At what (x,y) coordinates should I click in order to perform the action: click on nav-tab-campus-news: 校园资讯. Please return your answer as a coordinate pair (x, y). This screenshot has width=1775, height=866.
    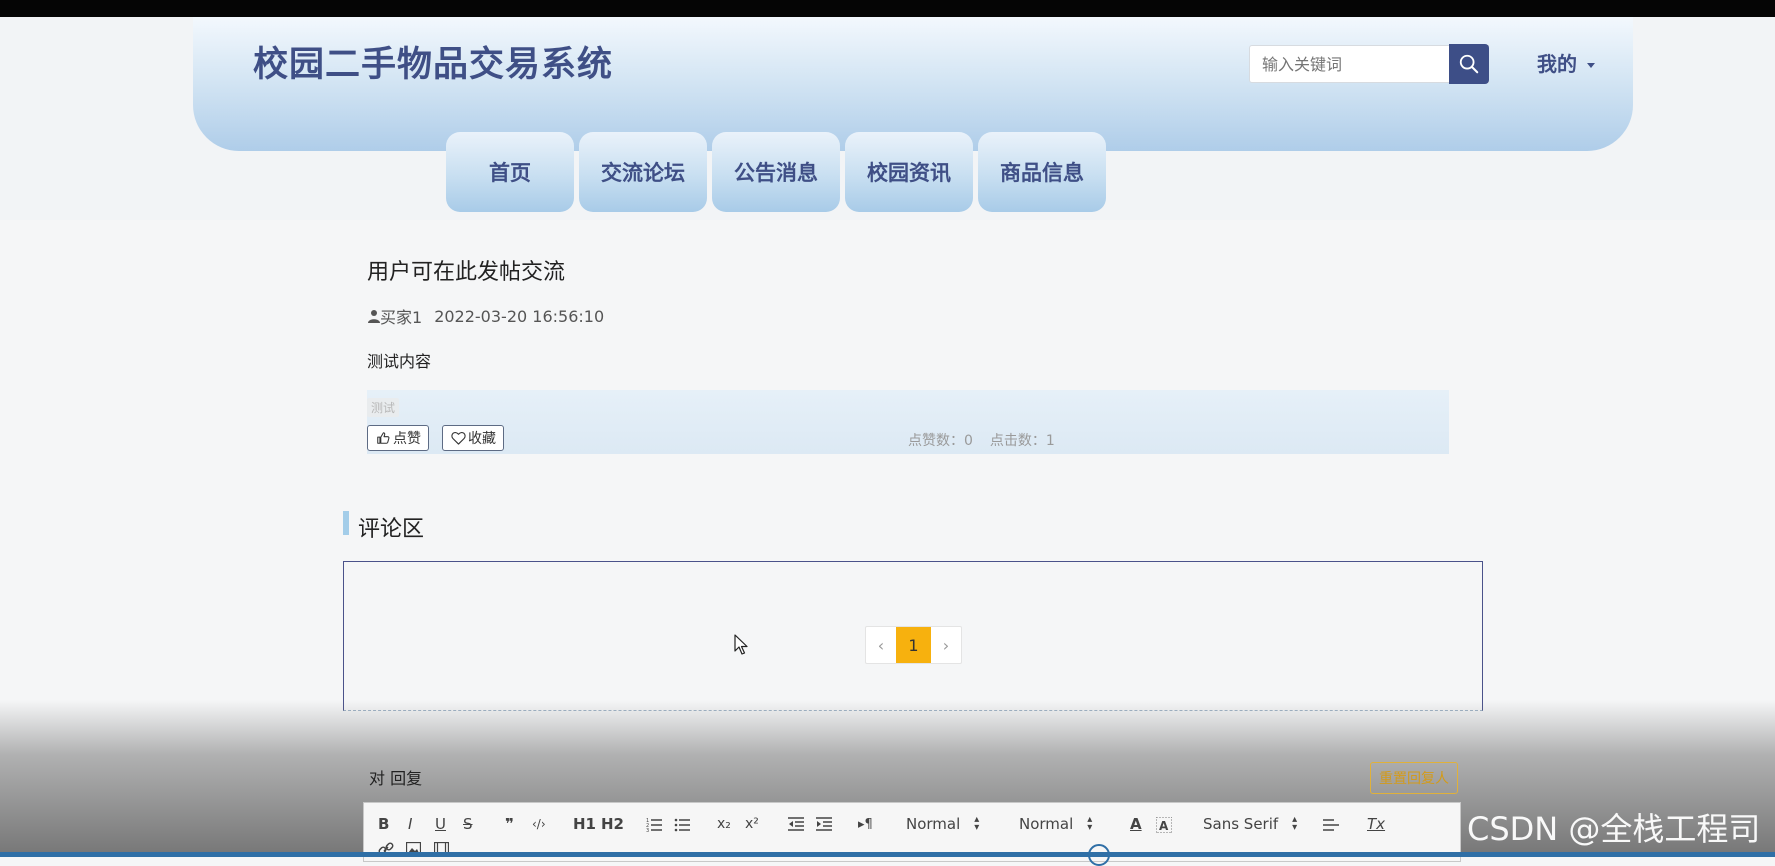
    Looking at the image, I should click on (909, 172).